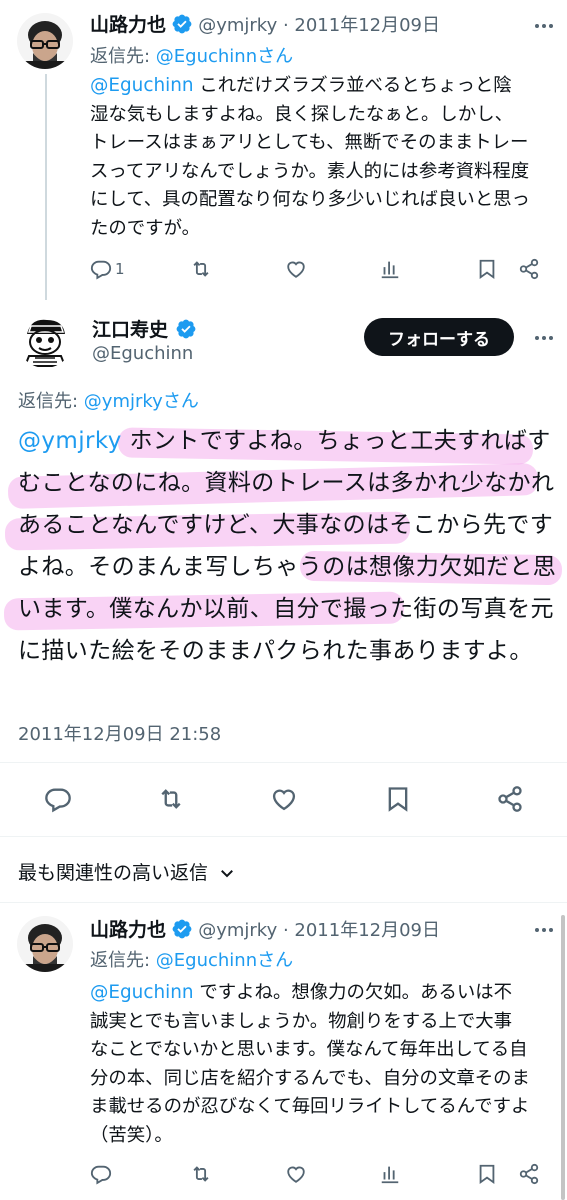  Describe the element at coordinates (130, 330) in the screenshot. I see `author-name: 江口寿史` at that location.